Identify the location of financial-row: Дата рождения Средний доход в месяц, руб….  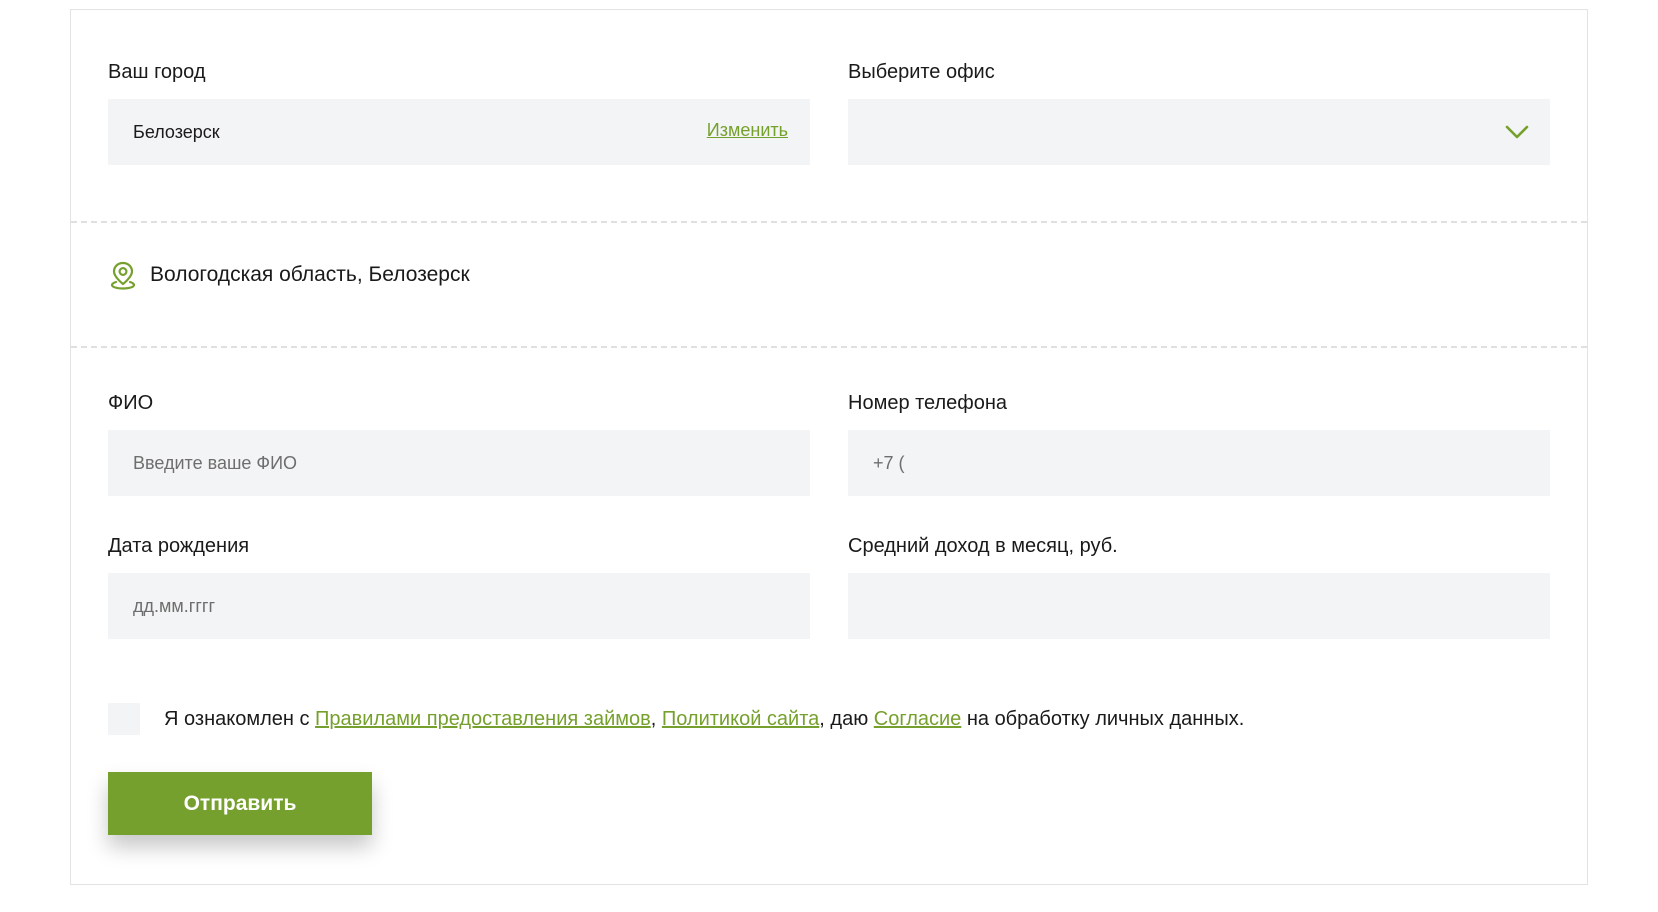
(829, 586).